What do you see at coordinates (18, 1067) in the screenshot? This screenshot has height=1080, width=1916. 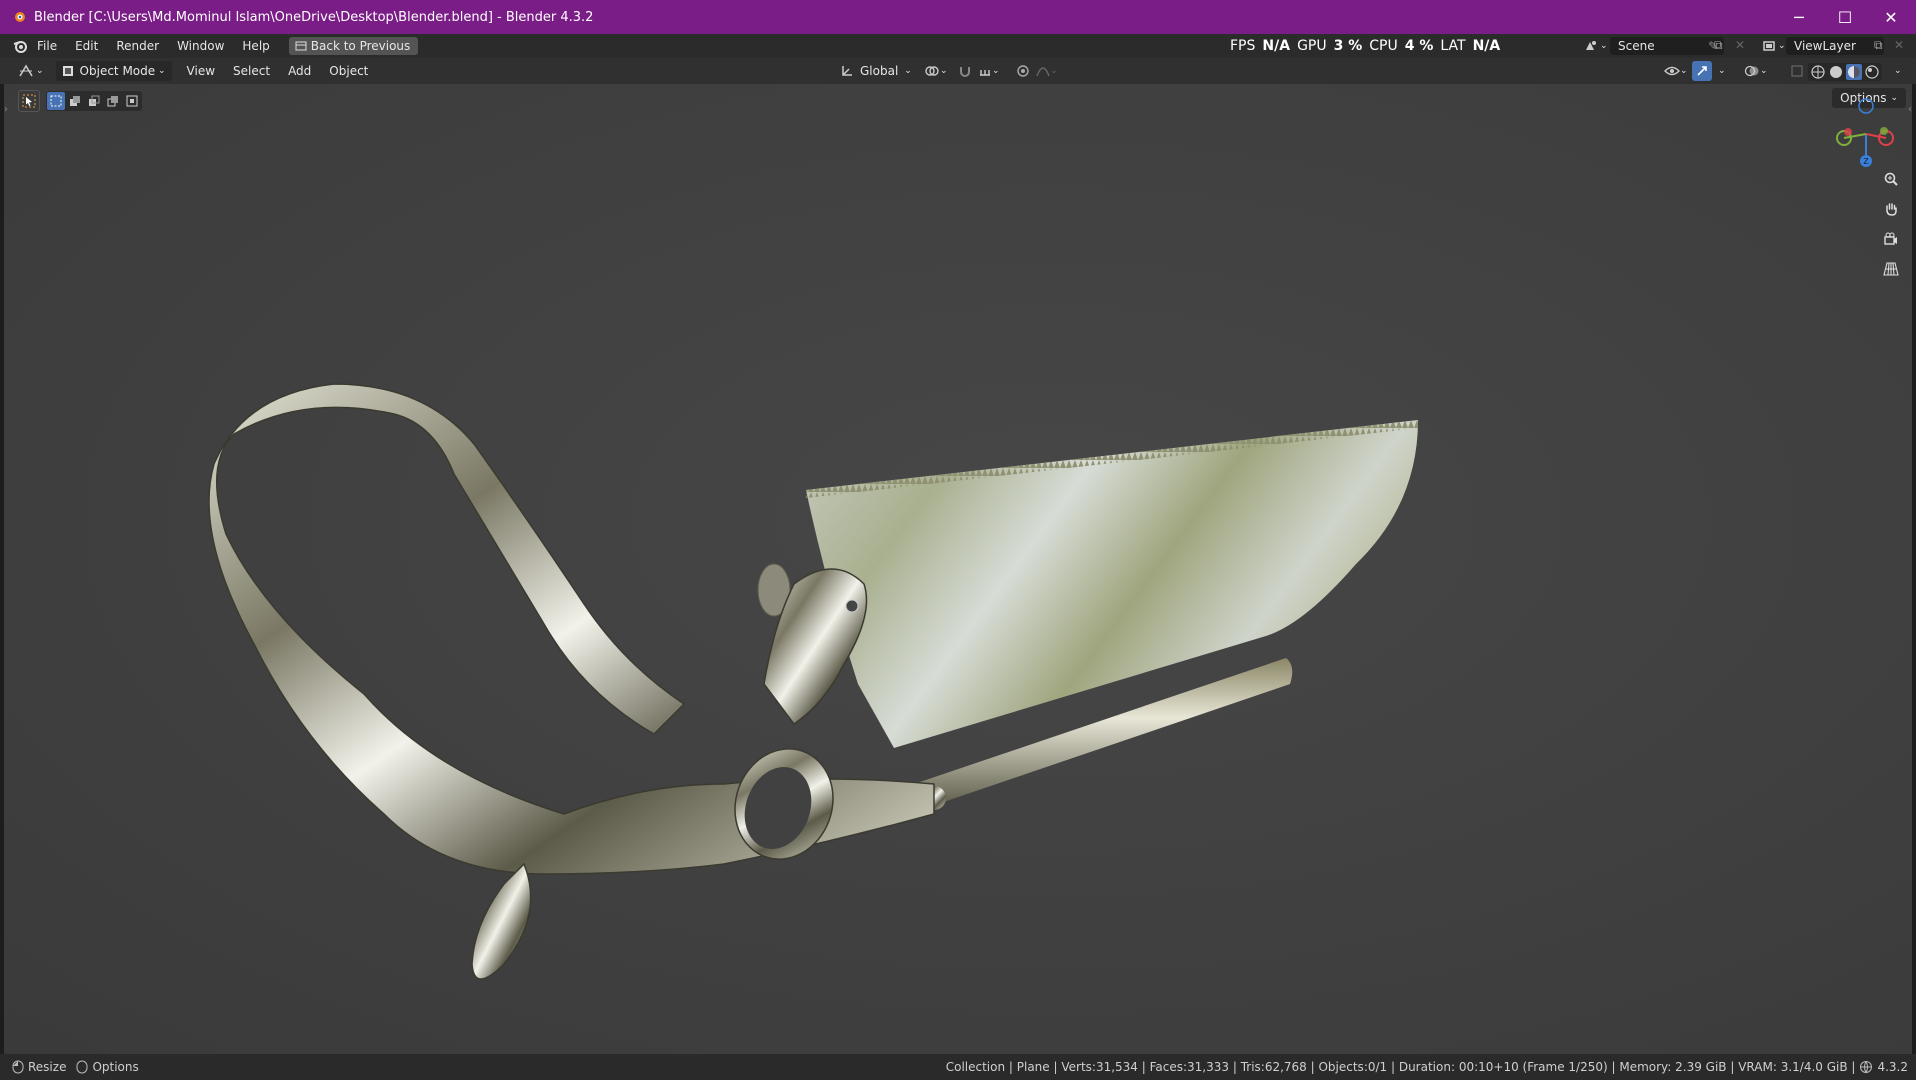 I see `mouse-left-icon` at bounding box center [18, 1067].